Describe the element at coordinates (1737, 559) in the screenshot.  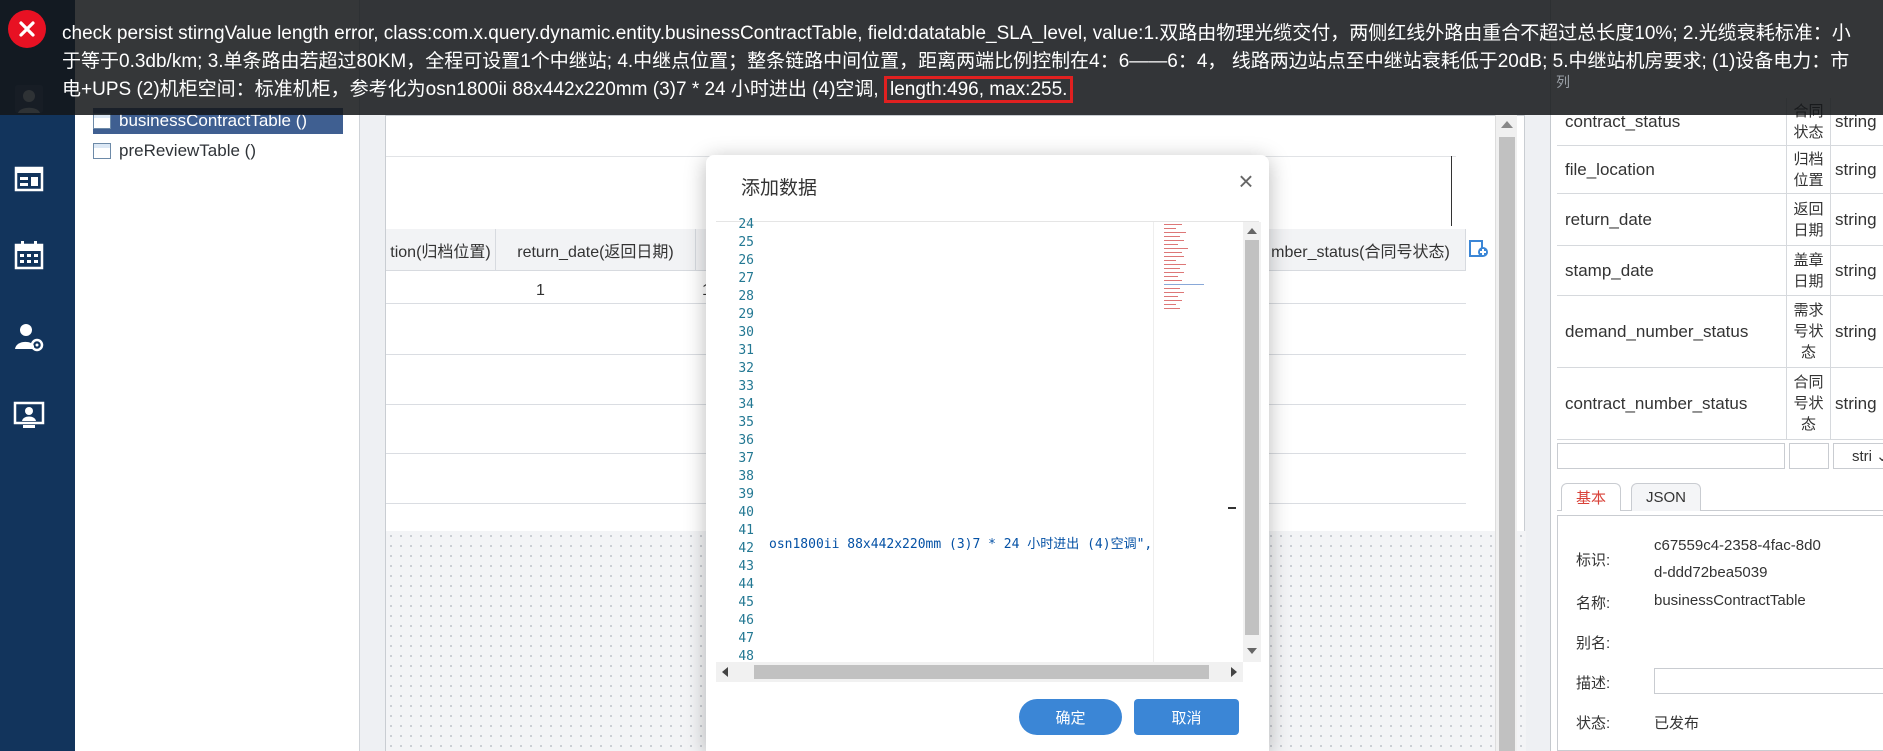
I see `info-id-value: c67559c4-2358-4fac-8d0d-ddd72bea5039` at that location.